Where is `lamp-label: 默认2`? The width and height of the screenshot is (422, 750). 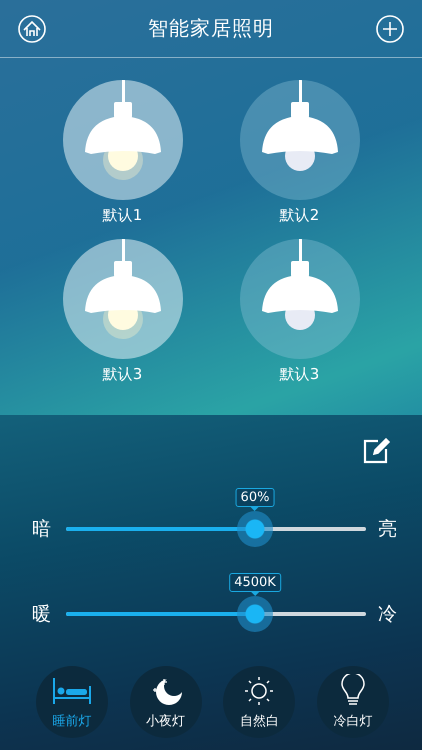
lamp-label: 默认2 is located at coordinates (300, 215).